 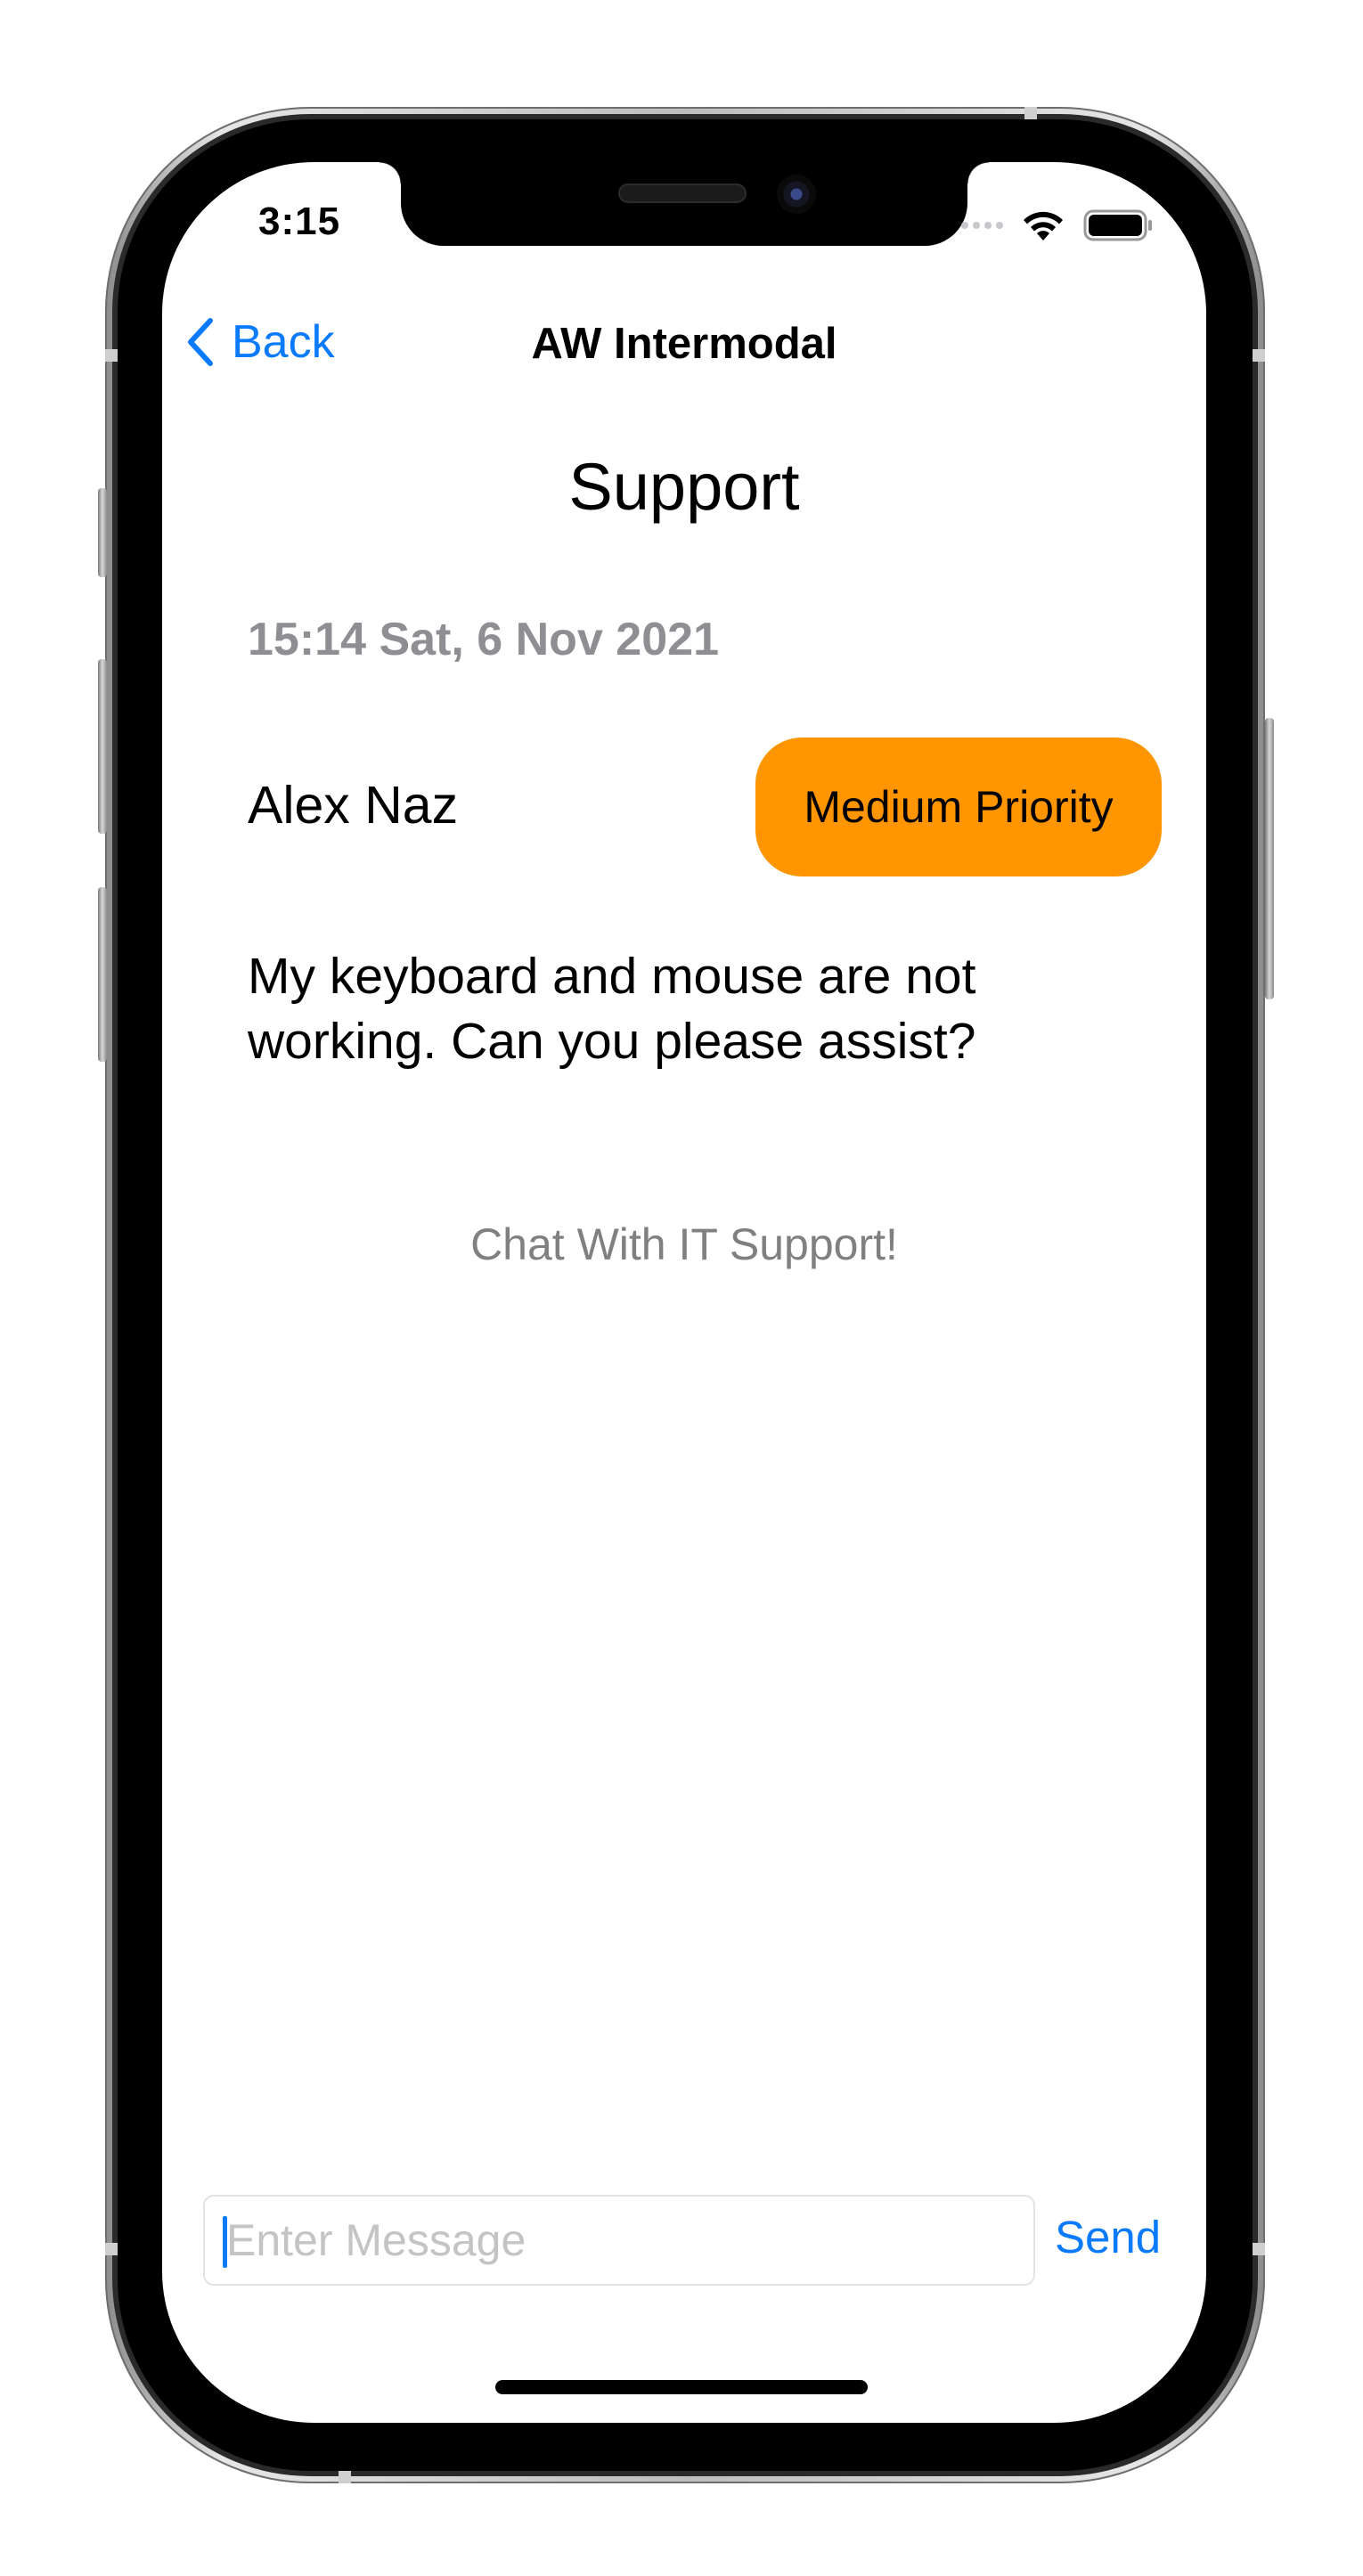 What do you see at coordinates (684, 1244) in the screenshot?
I see `chat-empty-hint: Chat With IT Support!` at bounding box center [684, 1244].